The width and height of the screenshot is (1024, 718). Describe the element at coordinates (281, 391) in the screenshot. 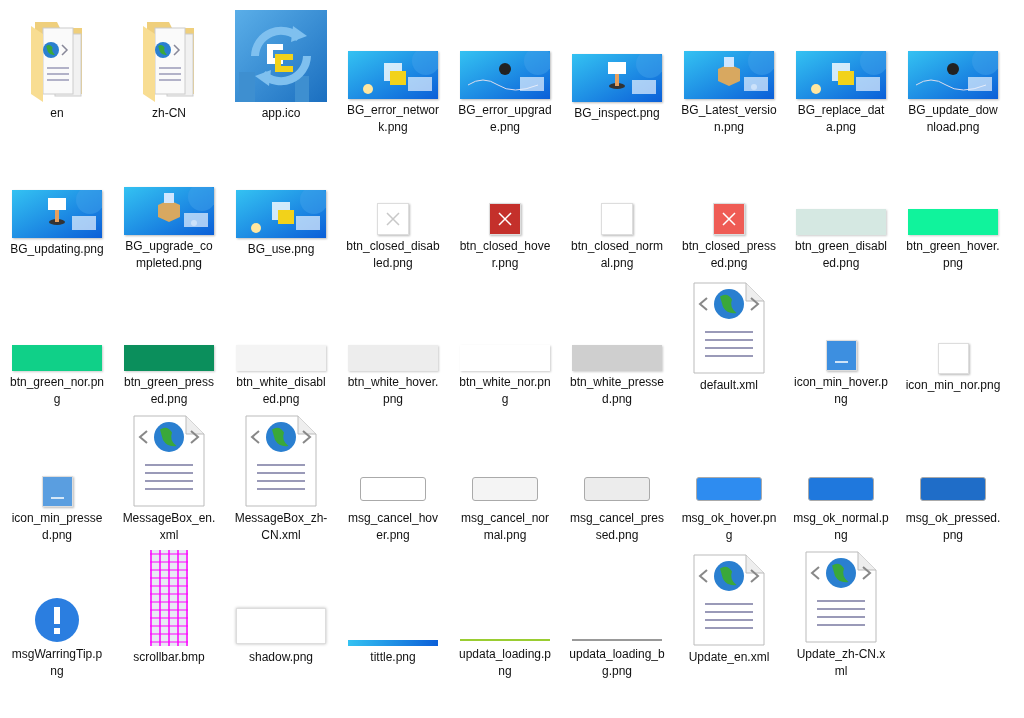

I see `file-name: btn_white_disabled.png` at that location.